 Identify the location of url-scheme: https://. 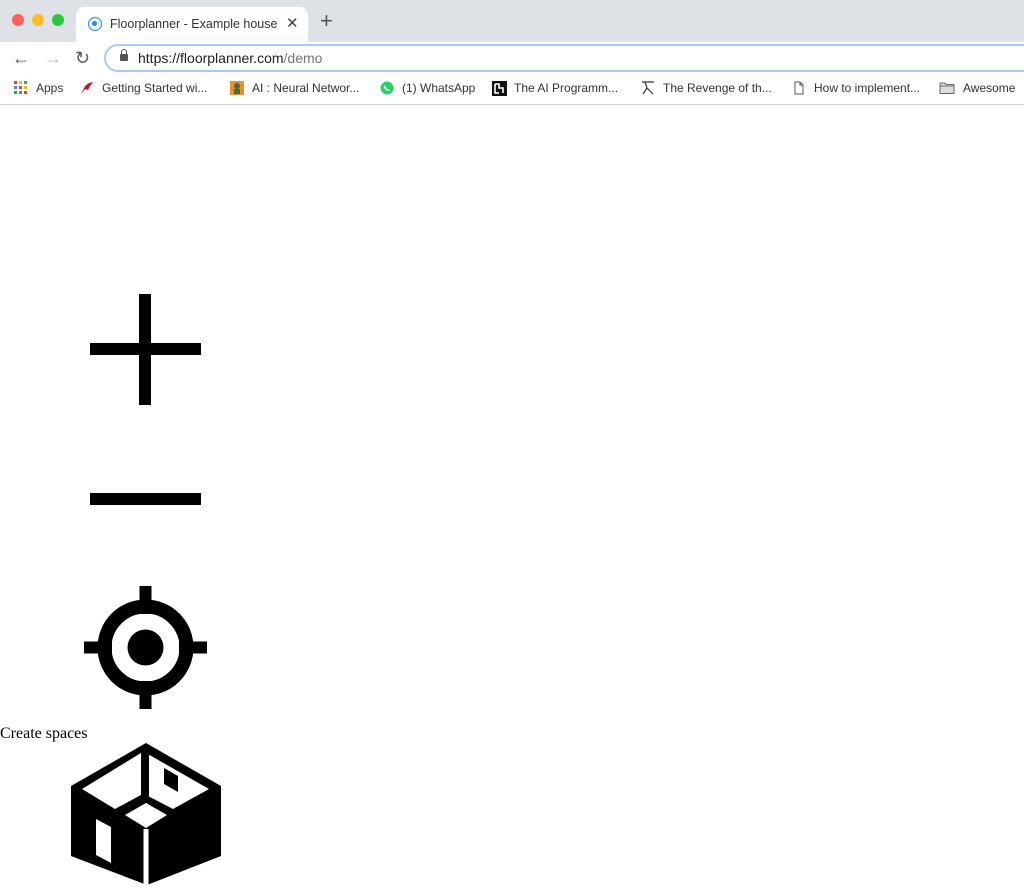
(159, 58).